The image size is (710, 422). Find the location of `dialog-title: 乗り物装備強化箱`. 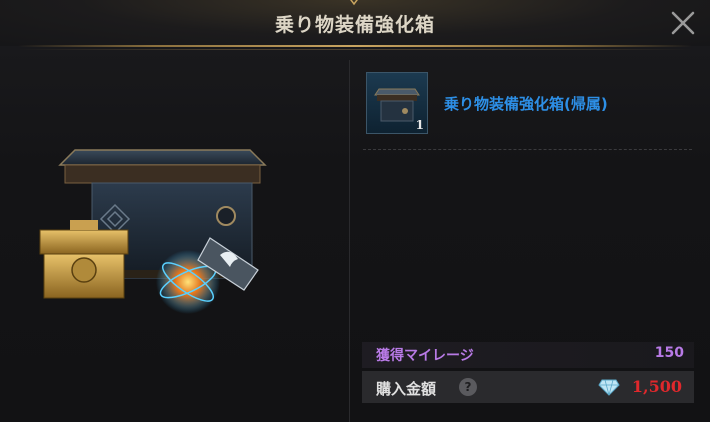

dialog-title: 乗り物装備強化箱 is located at coordinates (354, 25).